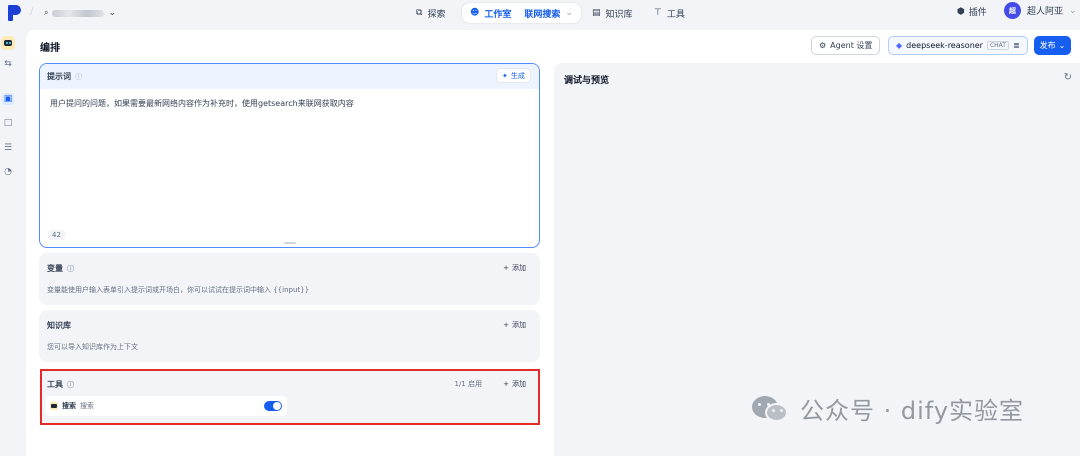 This screenshot has width=1080, height=456. Describe the element at coordinates (8, 123) in the screenshot. I see `sidebar-item-api: □` at that location.